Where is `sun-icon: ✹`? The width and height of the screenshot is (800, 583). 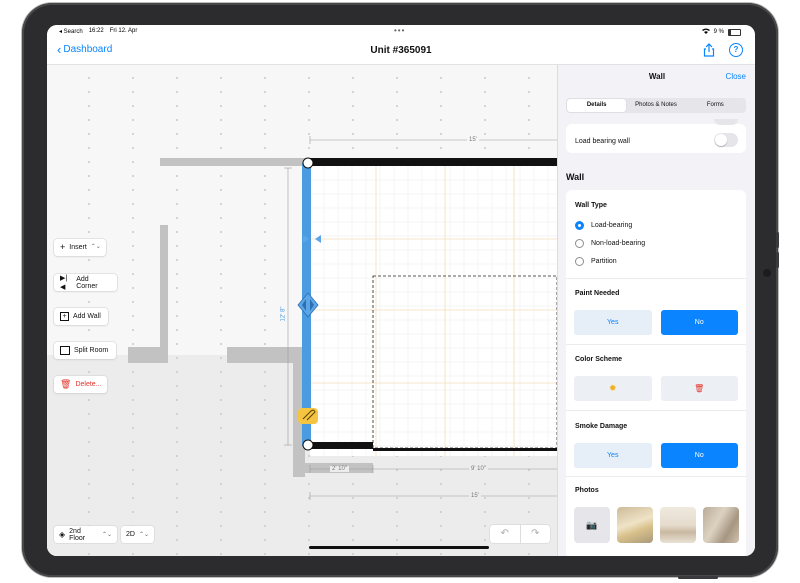
sun-icon: ✹ is located at coordinates (612, 388).